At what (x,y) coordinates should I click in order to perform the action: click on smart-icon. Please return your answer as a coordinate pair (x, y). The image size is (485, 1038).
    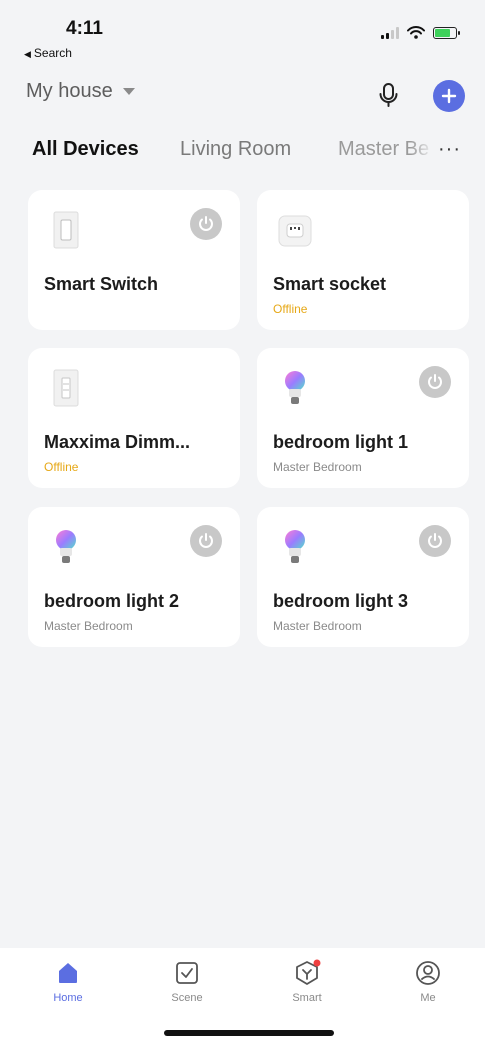
    Looking at the image, I should click on (308, 972).